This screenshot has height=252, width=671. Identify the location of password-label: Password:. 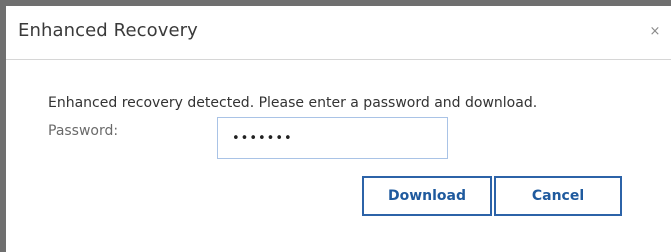
(83, 131).